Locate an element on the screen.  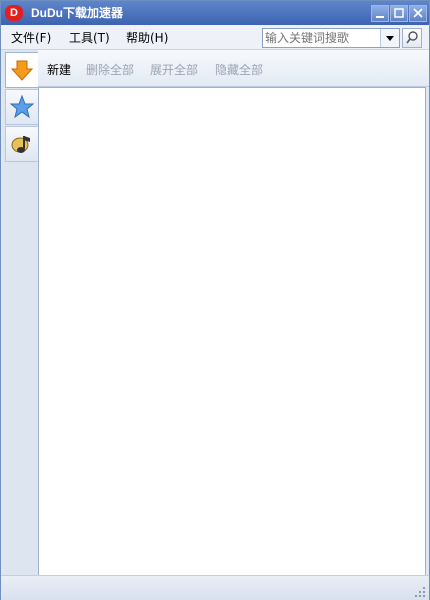
download-arrow-icon is located at coordinates (22, 70).